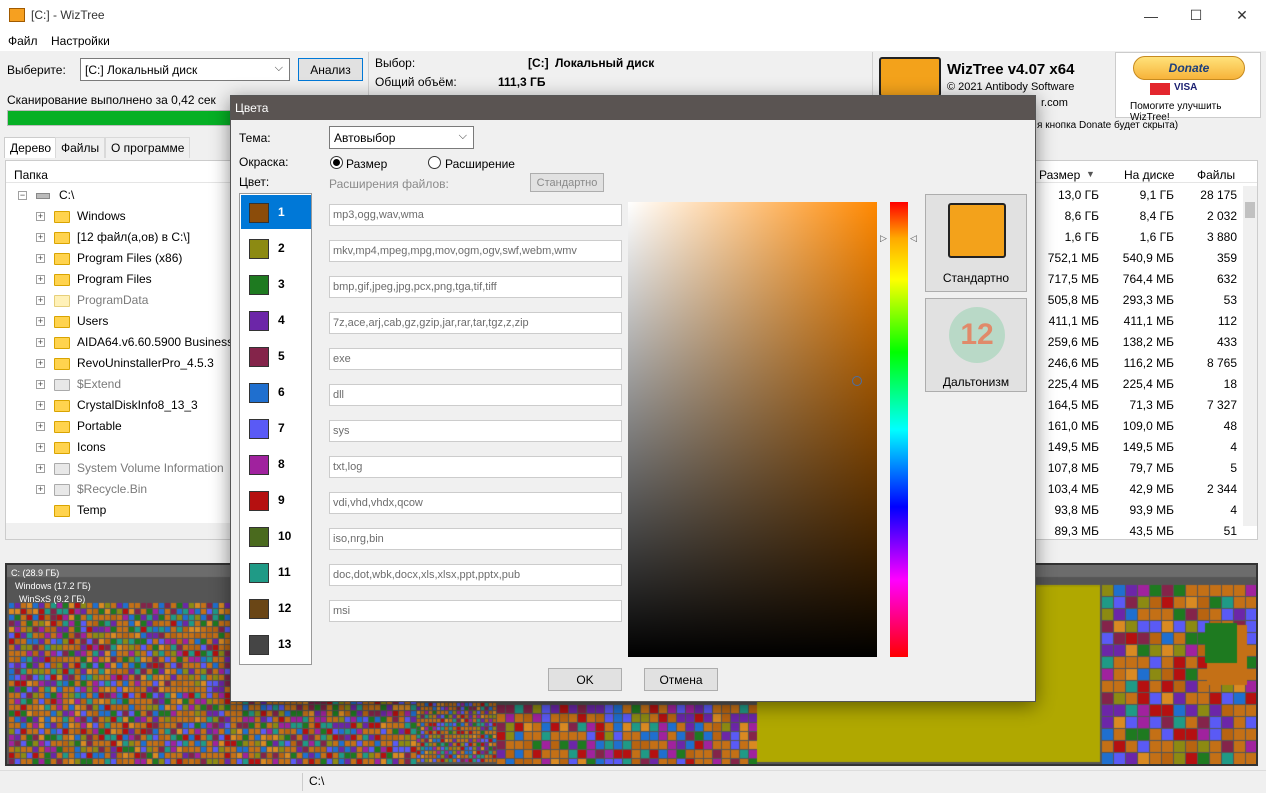 The image size is (1266, 793). I want to click on tab-tree: Дерево, so click(31, 147).